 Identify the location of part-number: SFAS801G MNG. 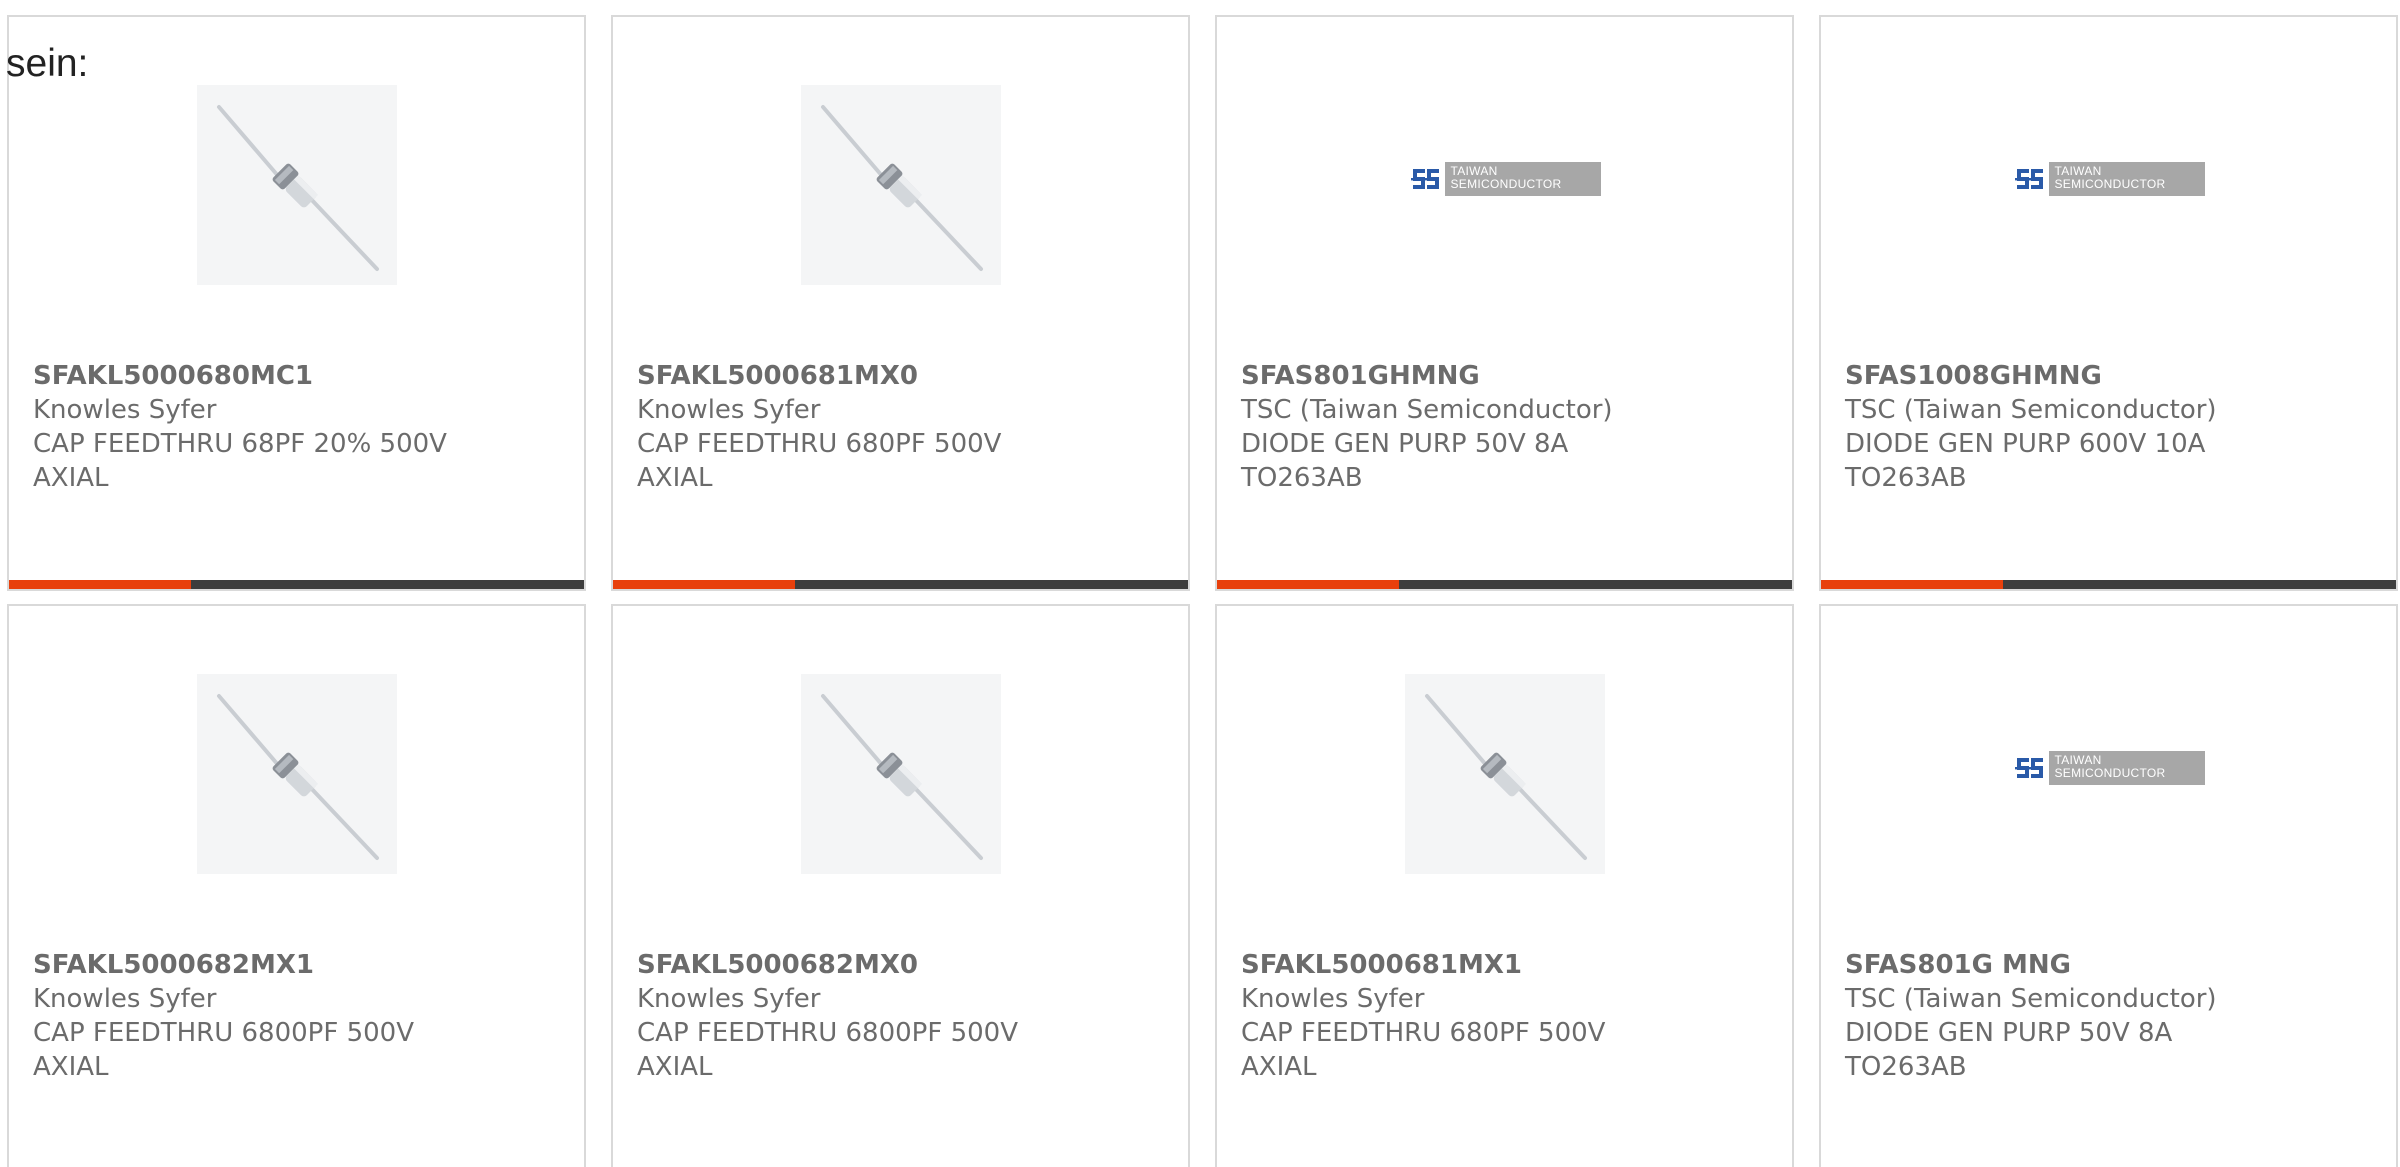
(2115, 965).